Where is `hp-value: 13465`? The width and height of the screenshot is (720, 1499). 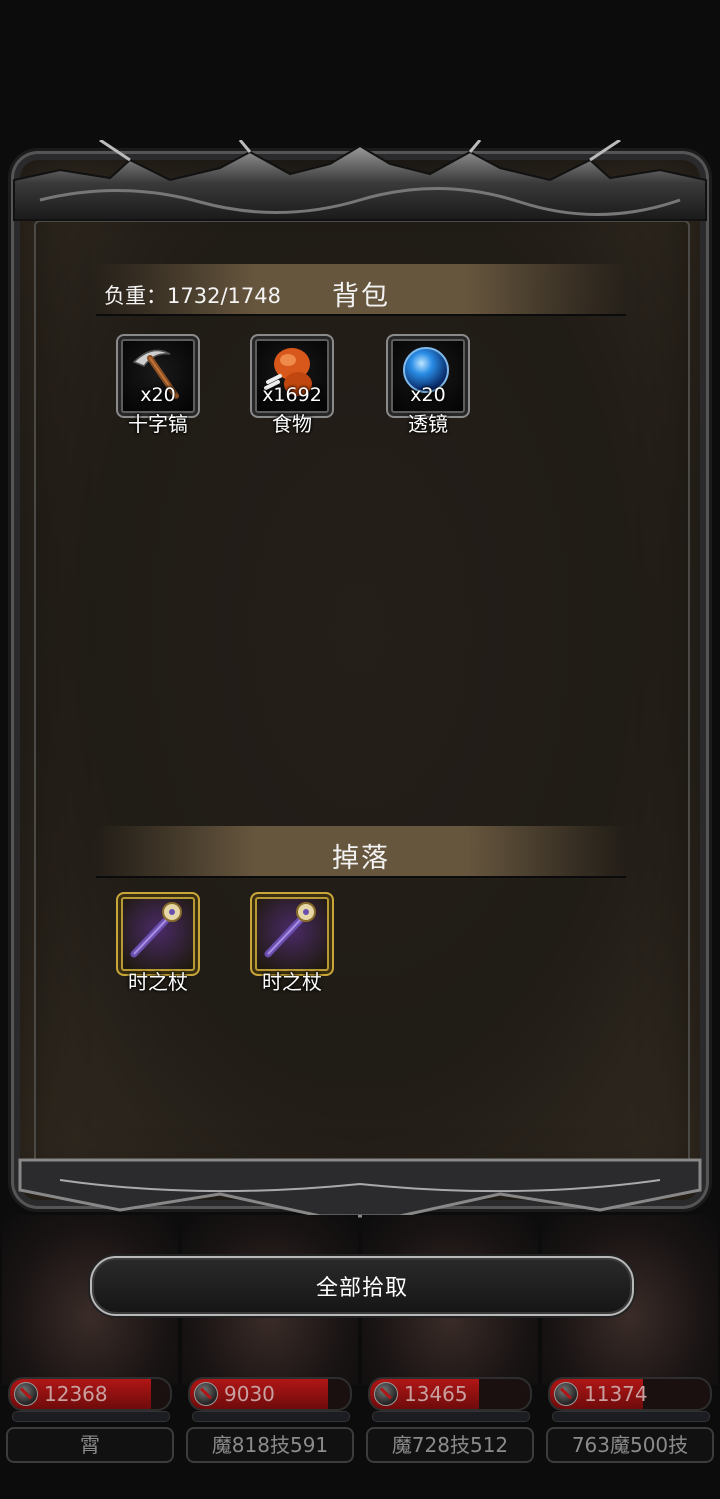 hp-value: 13465 is located at coordinates (436, 1394).